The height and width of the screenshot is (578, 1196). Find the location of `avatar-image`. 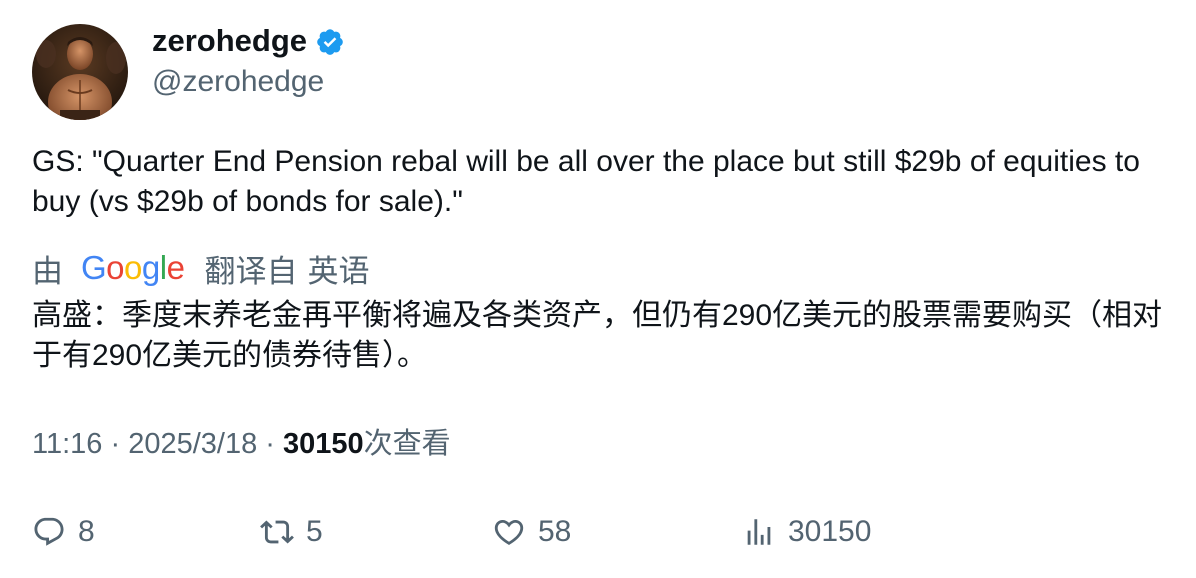

avatar-image is located at coordinates (80, 72).